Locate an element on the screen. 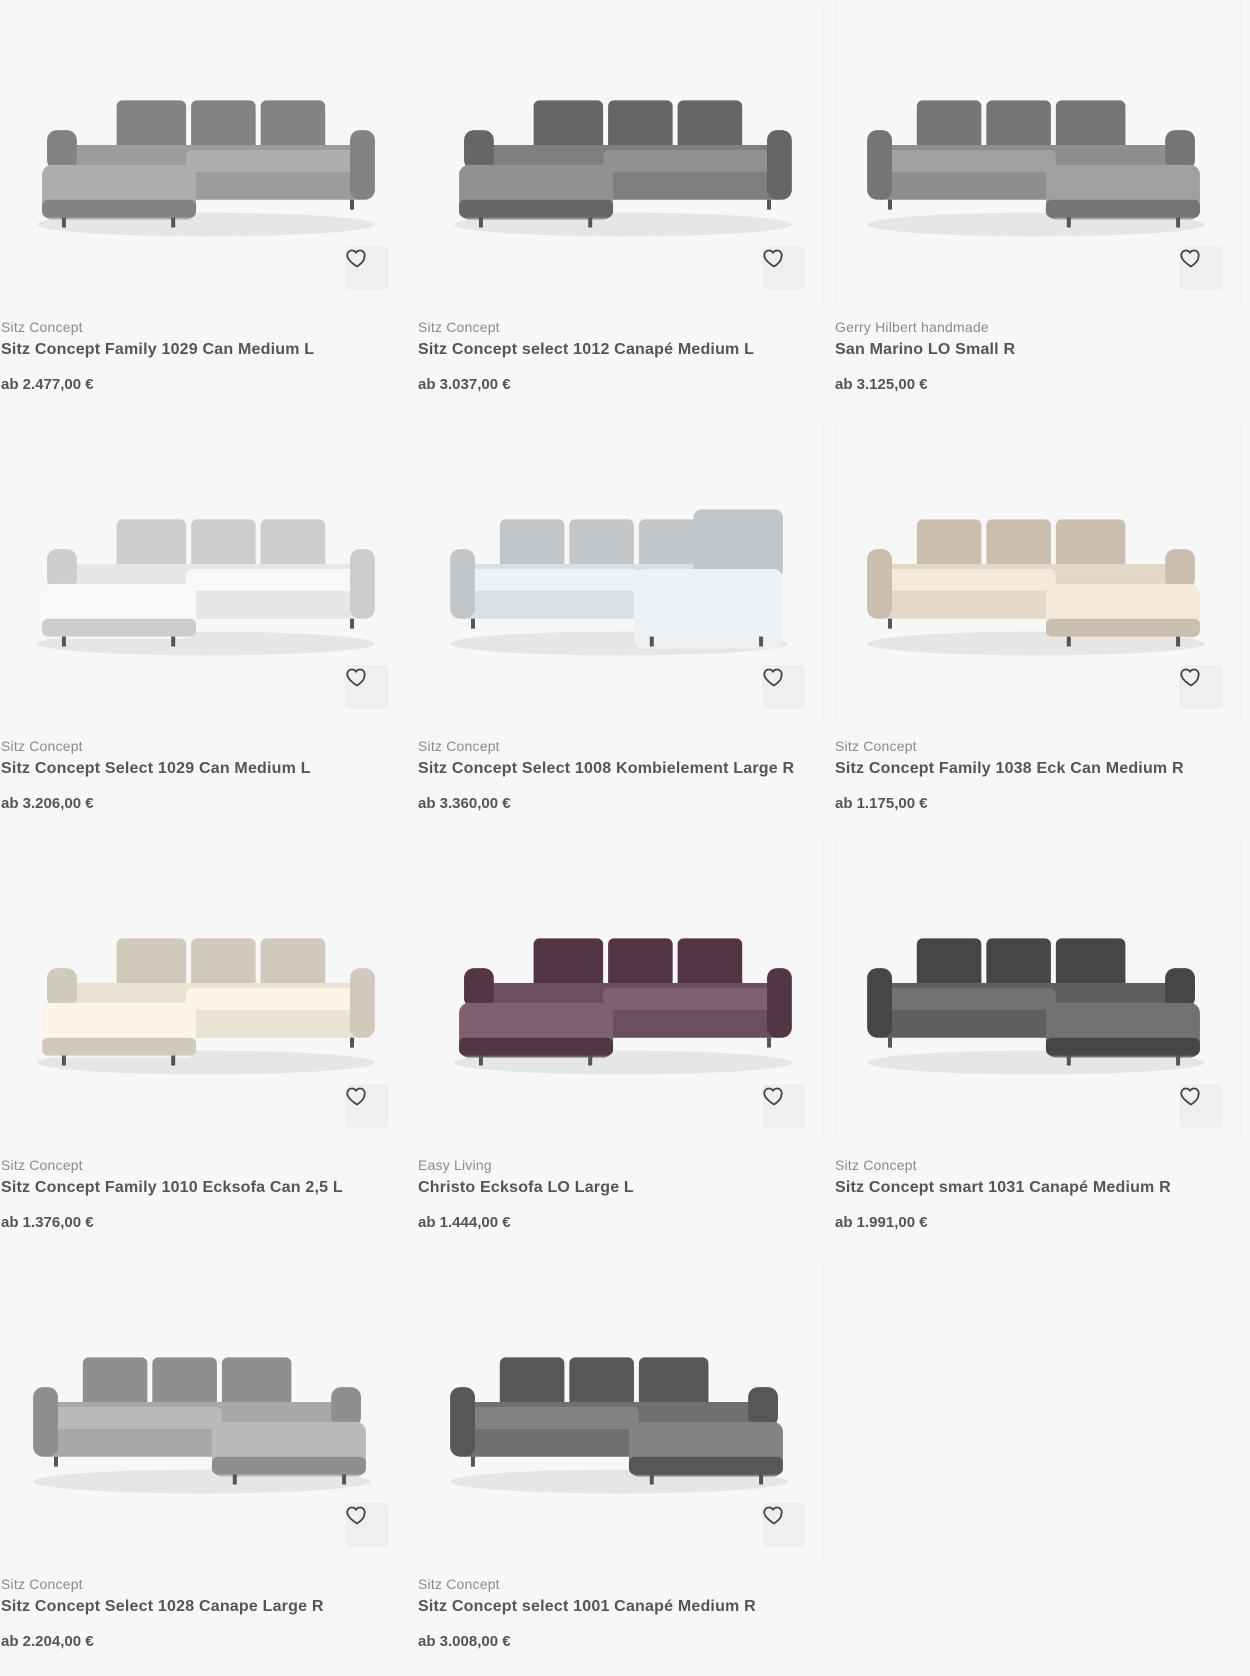 Image resolution: width=1250 pixels, height=1676 pixels. product-price: ab 3.360,00 € is located at coordinates (464, 803).